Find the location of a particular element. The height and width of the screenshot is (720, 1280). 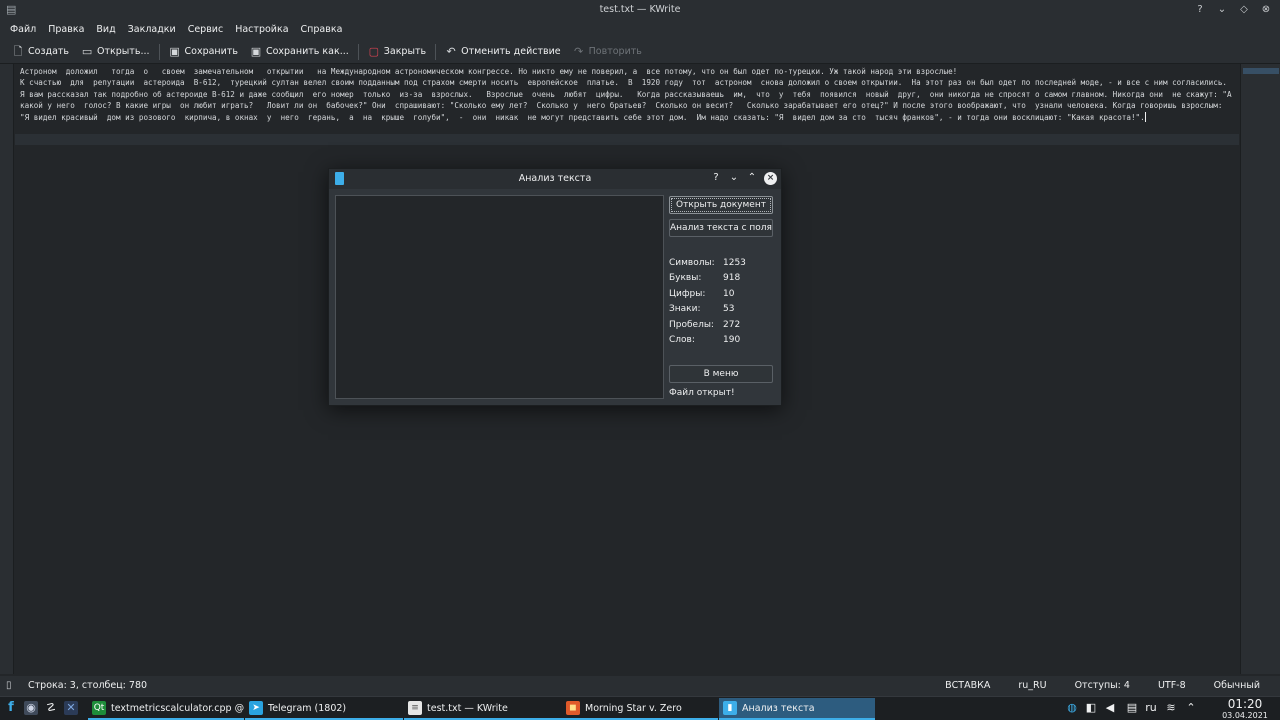

close-icon: × is located at coordinates (770, 178).